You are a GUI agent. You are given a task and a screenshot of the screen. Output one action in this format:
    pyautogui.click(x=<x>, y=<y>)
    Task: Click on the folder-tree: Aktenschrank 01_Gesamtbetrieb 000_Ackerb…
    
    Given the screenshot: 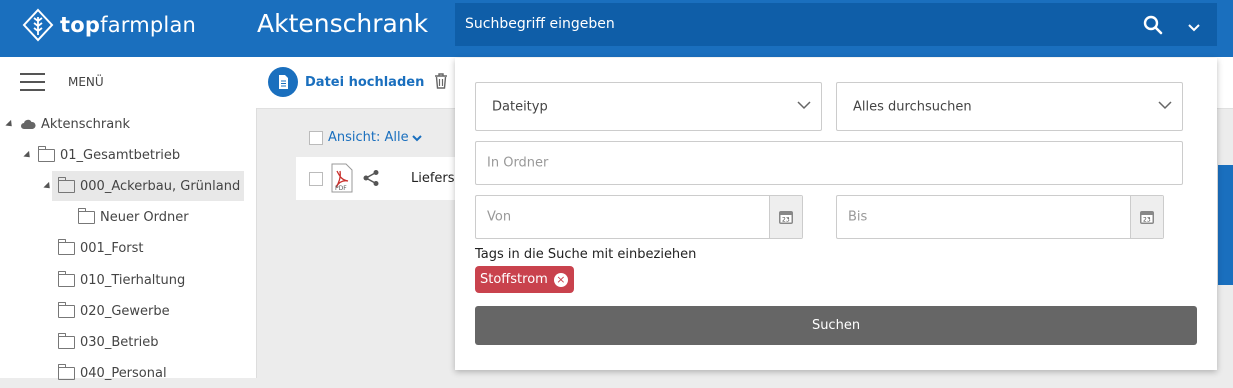 What is the action you would take?
    pyautogui.click(x=128, y=244)
    